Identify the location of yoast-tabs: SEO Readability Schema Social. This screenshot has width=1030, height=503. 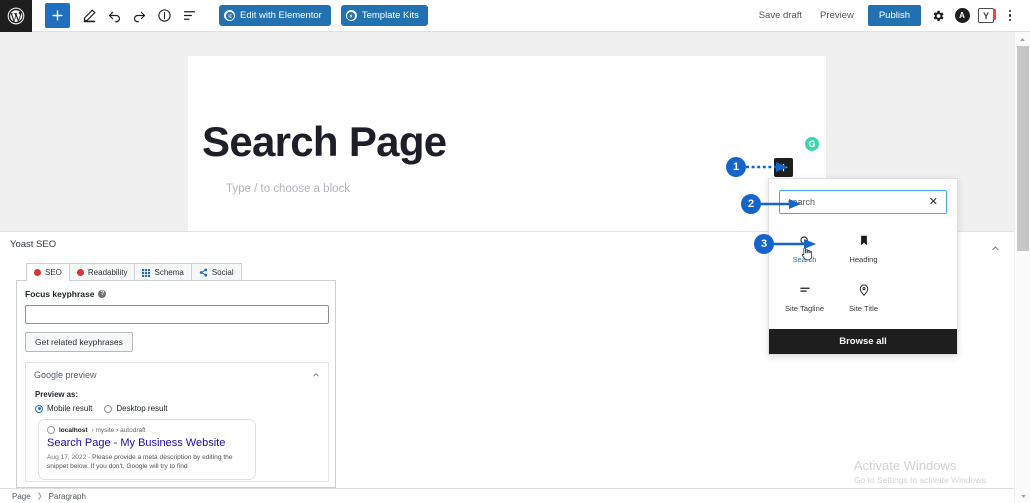
(134, 272).